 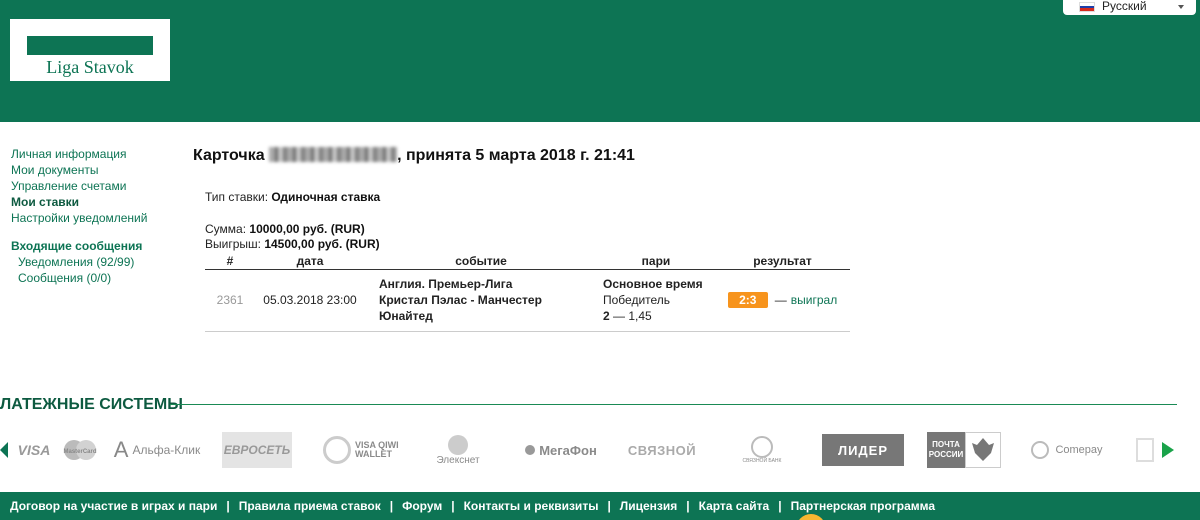 What do you see at coordinates (333, 154) in the screenshot?
I see `redacted-card-number` at bounding box center [333, 154].